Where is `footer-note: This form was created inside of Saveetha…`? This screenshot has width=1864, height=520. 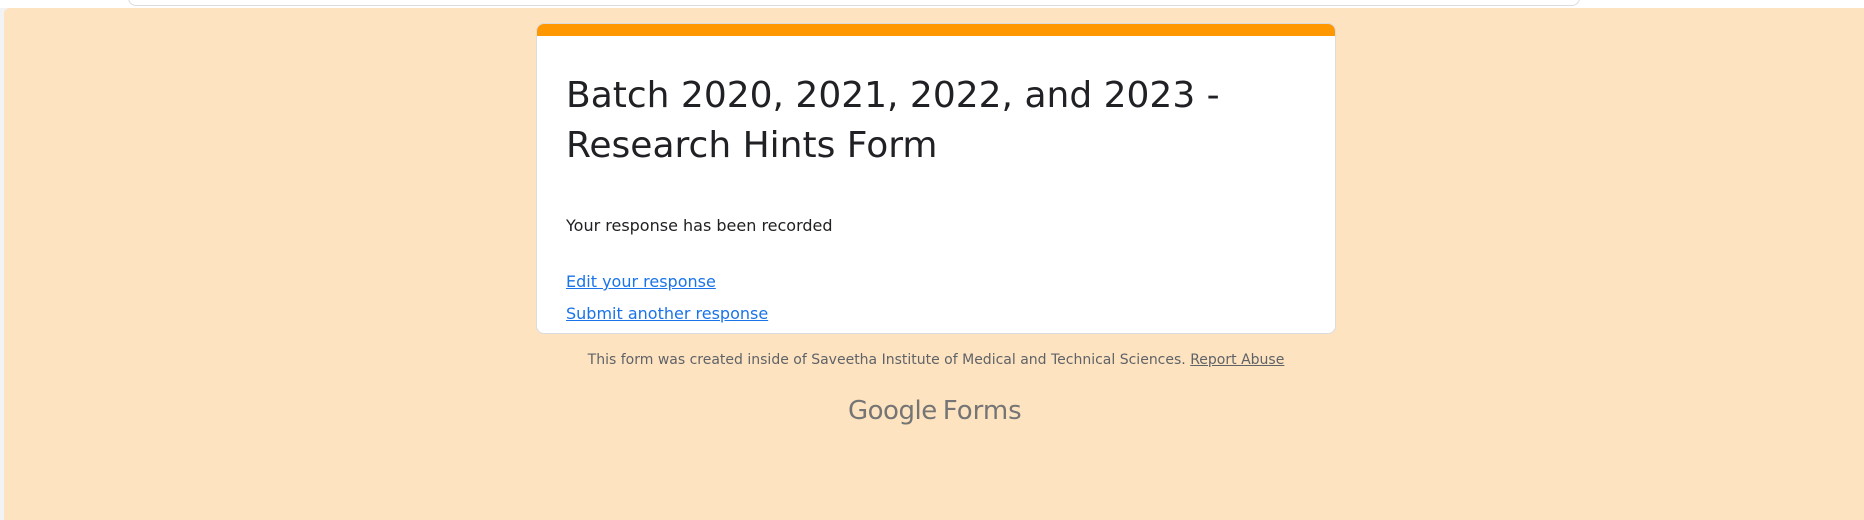 footer-note: This form was created inside of Saveetha… is located at coordinates (932, 360).